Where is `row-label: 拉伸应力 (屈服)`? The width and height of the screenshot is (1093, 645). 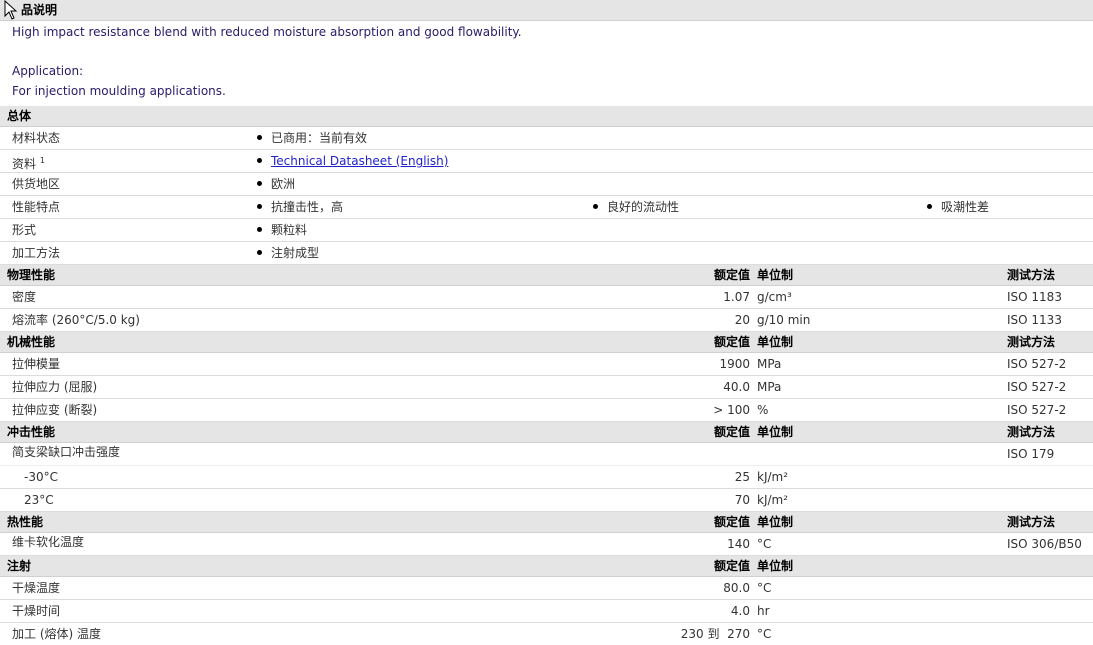
row-label: 拉伸应力 (屈服) is located at coordinates (55, 387).